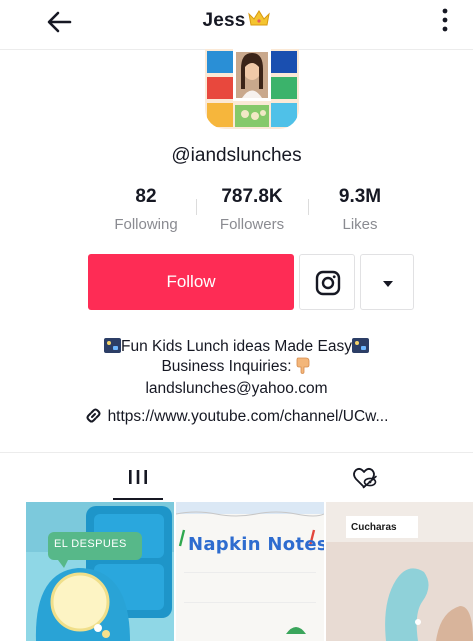 Image resolution: width=473 pixels, height=641 pixels. Describe the element at coordinates (146, 196) in the screenshot. I see `following-count: 82` at that location.